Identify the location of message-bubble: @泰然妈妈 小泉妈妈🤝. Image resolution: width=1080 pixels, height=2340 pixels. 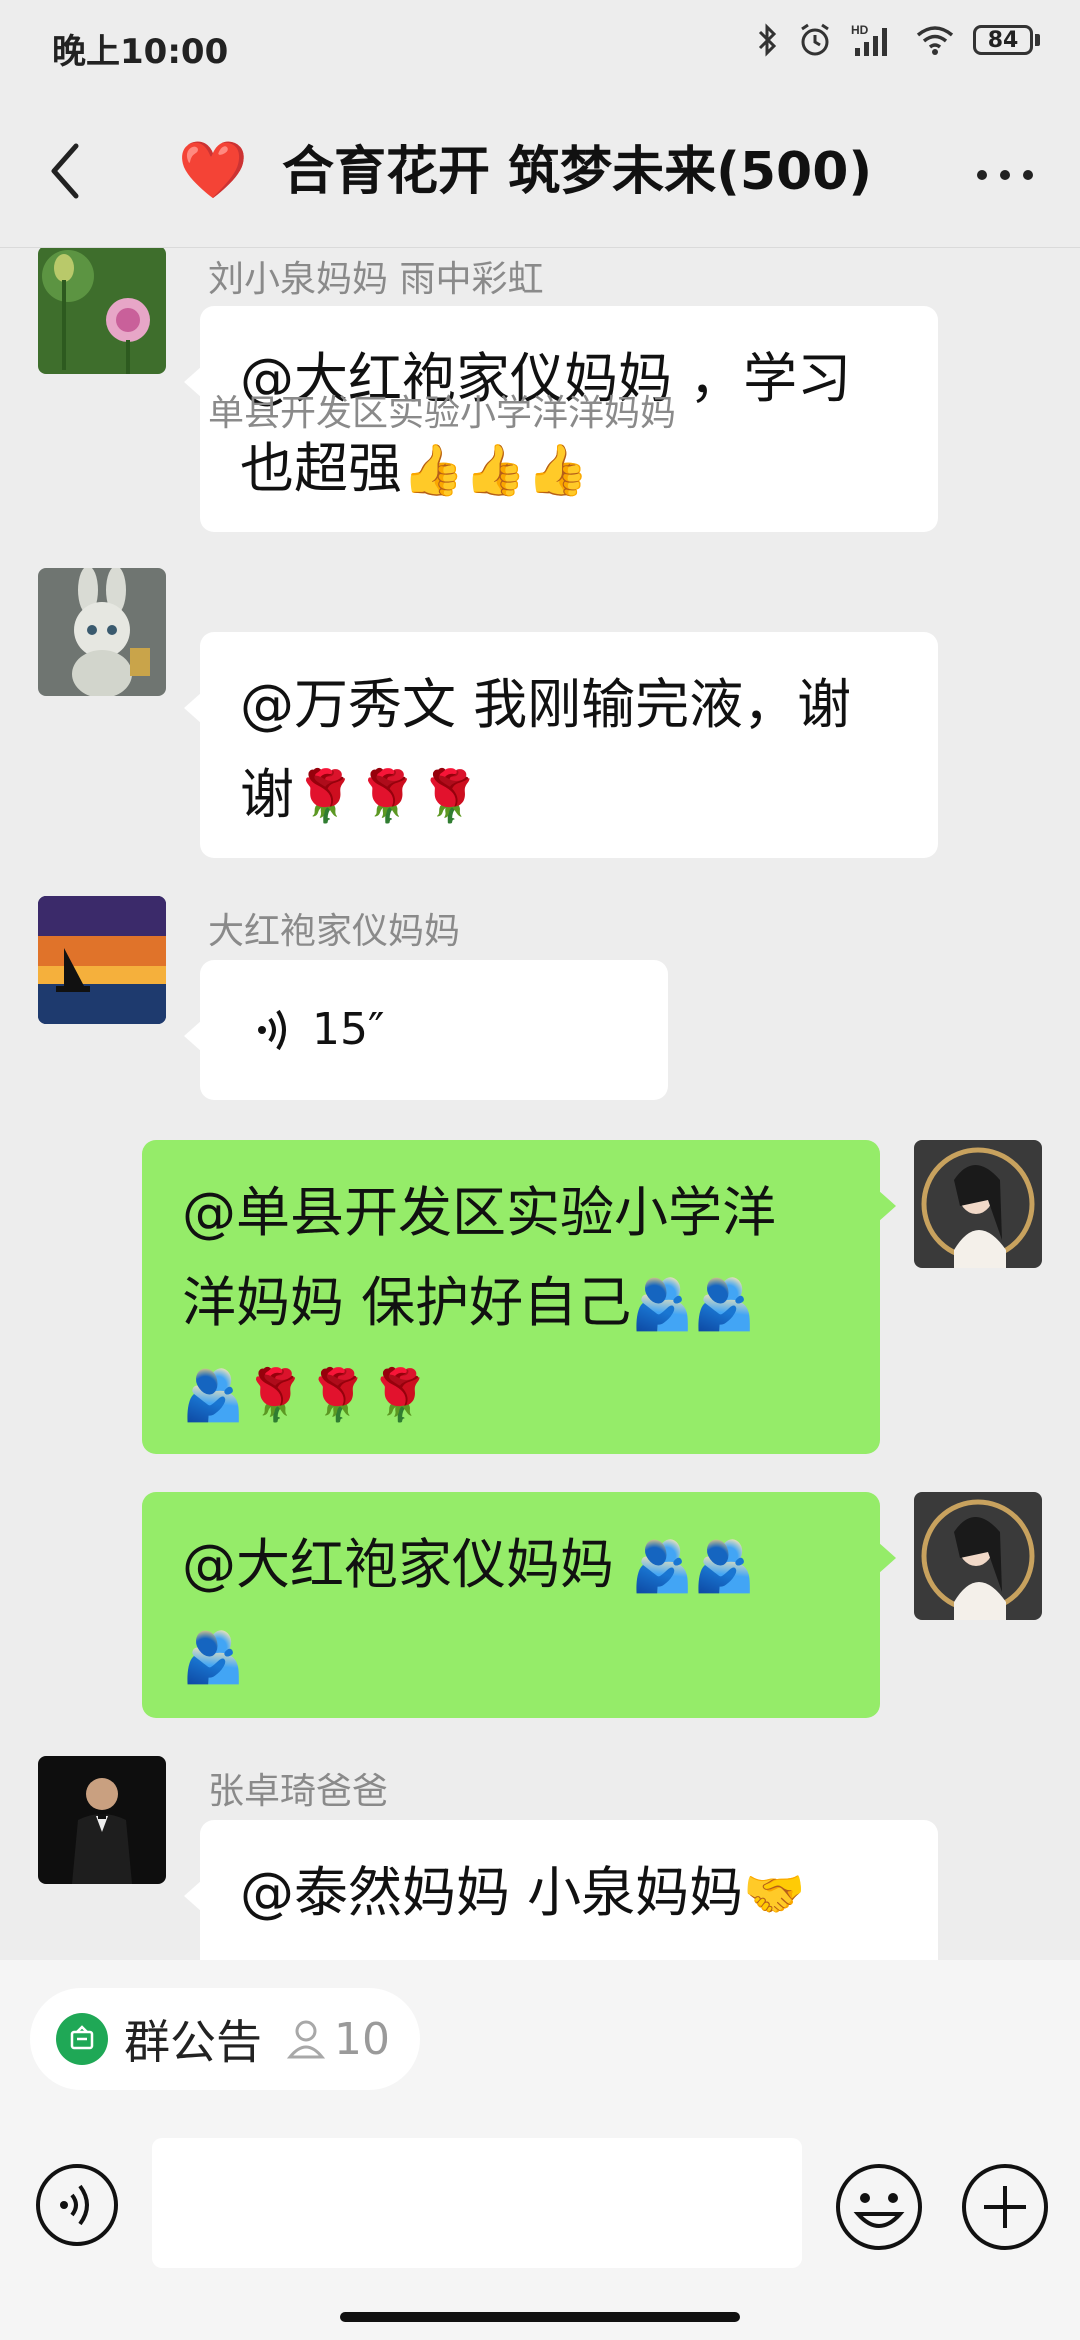
(561, 1890).